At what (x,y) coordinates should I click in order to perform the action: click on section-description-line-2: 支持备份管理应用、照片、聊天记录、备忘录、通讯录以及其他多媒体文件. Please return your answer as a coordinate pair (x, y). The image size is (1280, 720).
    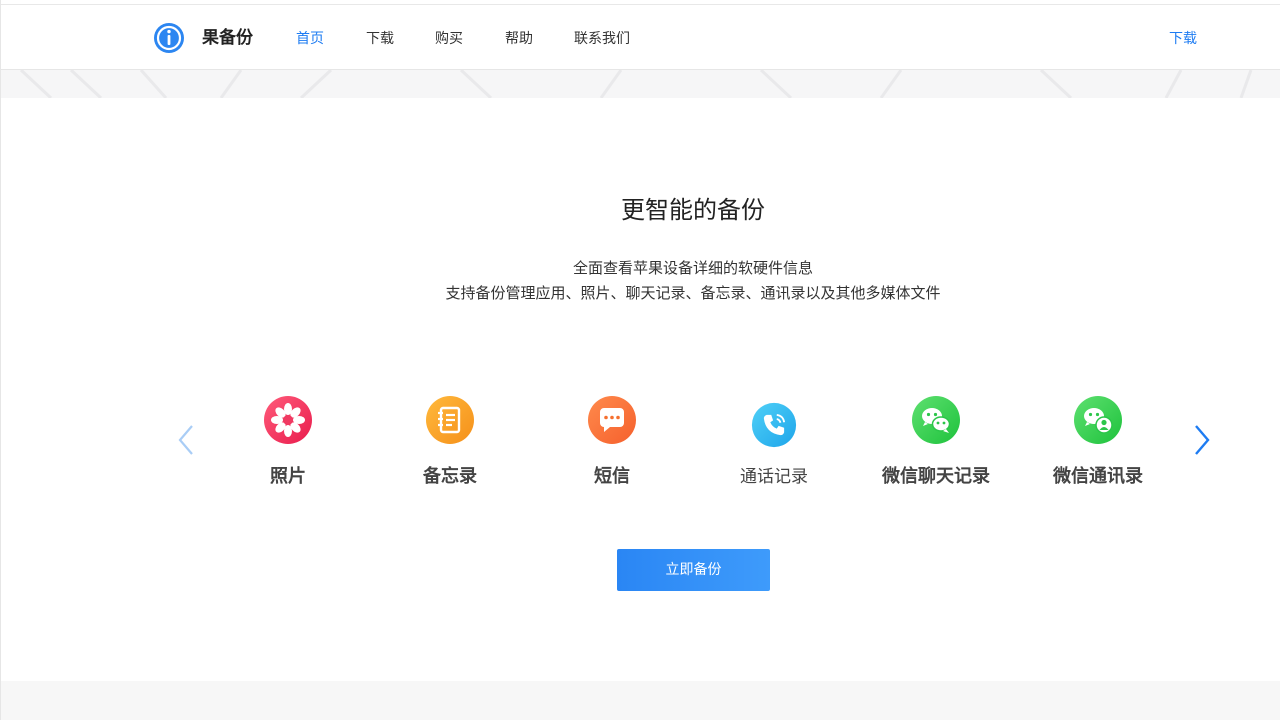
    Looking at the image, I should click on (640, 293).